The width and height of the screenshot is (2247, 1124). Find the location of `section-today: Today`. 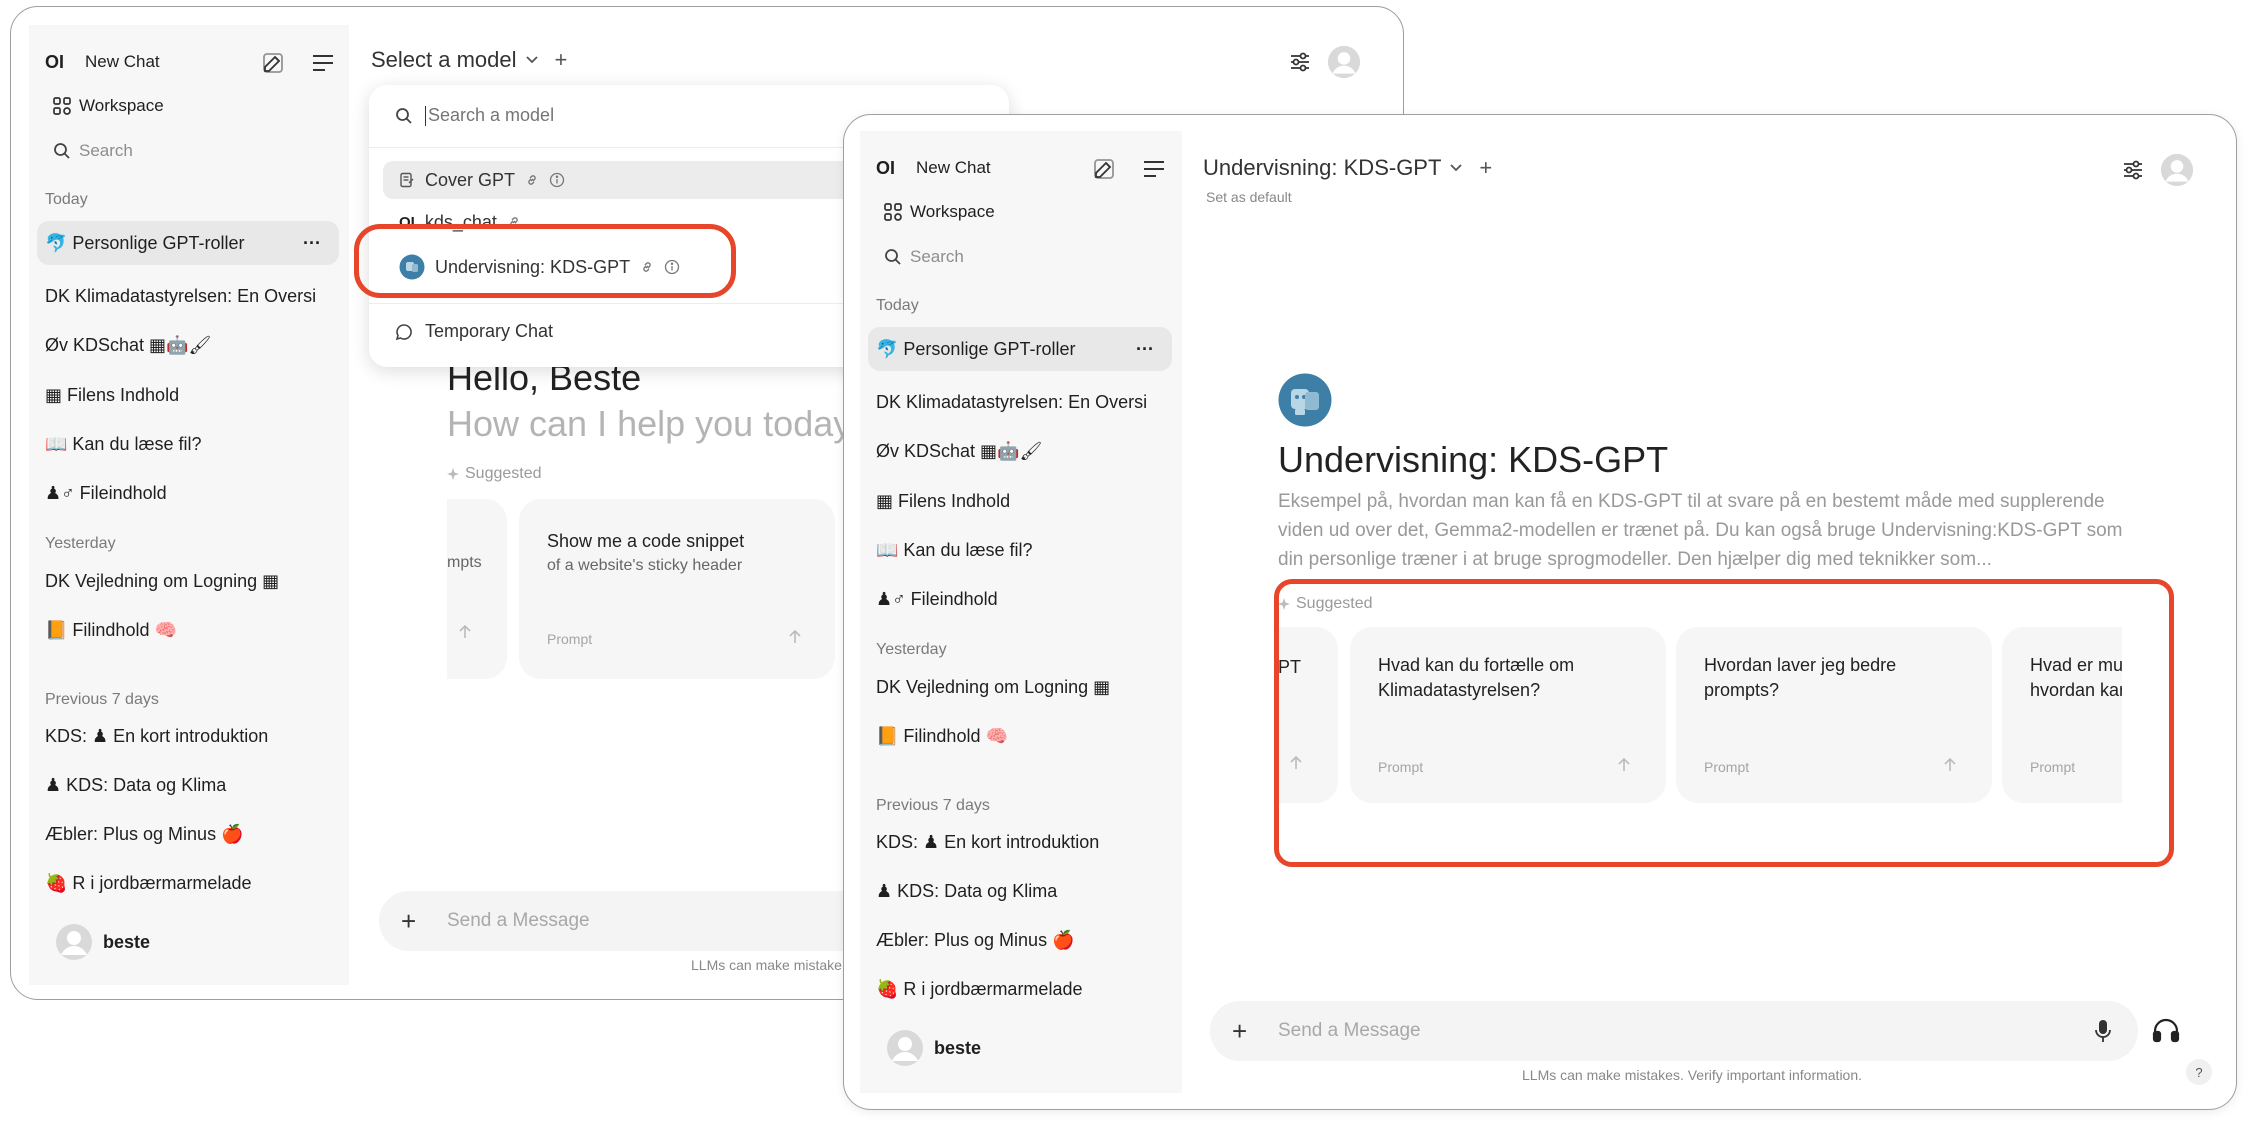

section-today: Today is located at coordinates (897, 305).